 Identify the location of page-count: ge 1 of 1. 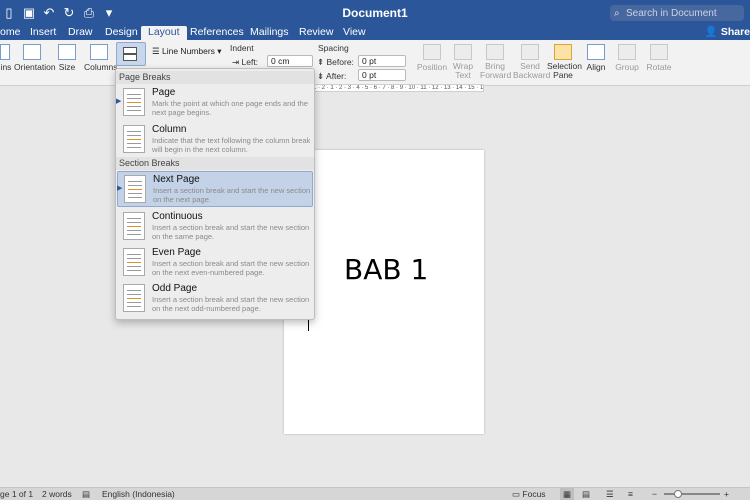
(16, 494).